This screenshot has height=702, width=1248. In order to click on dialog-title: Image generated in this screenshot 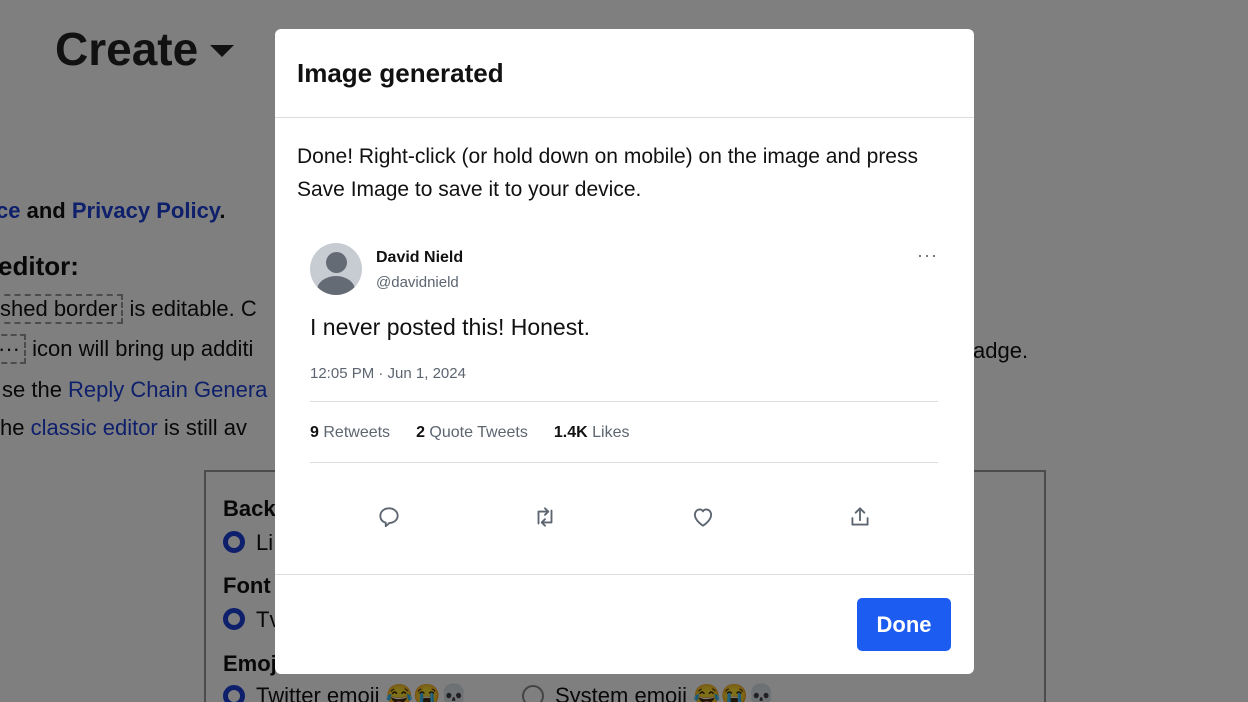, I will do `click(400, 72)`.